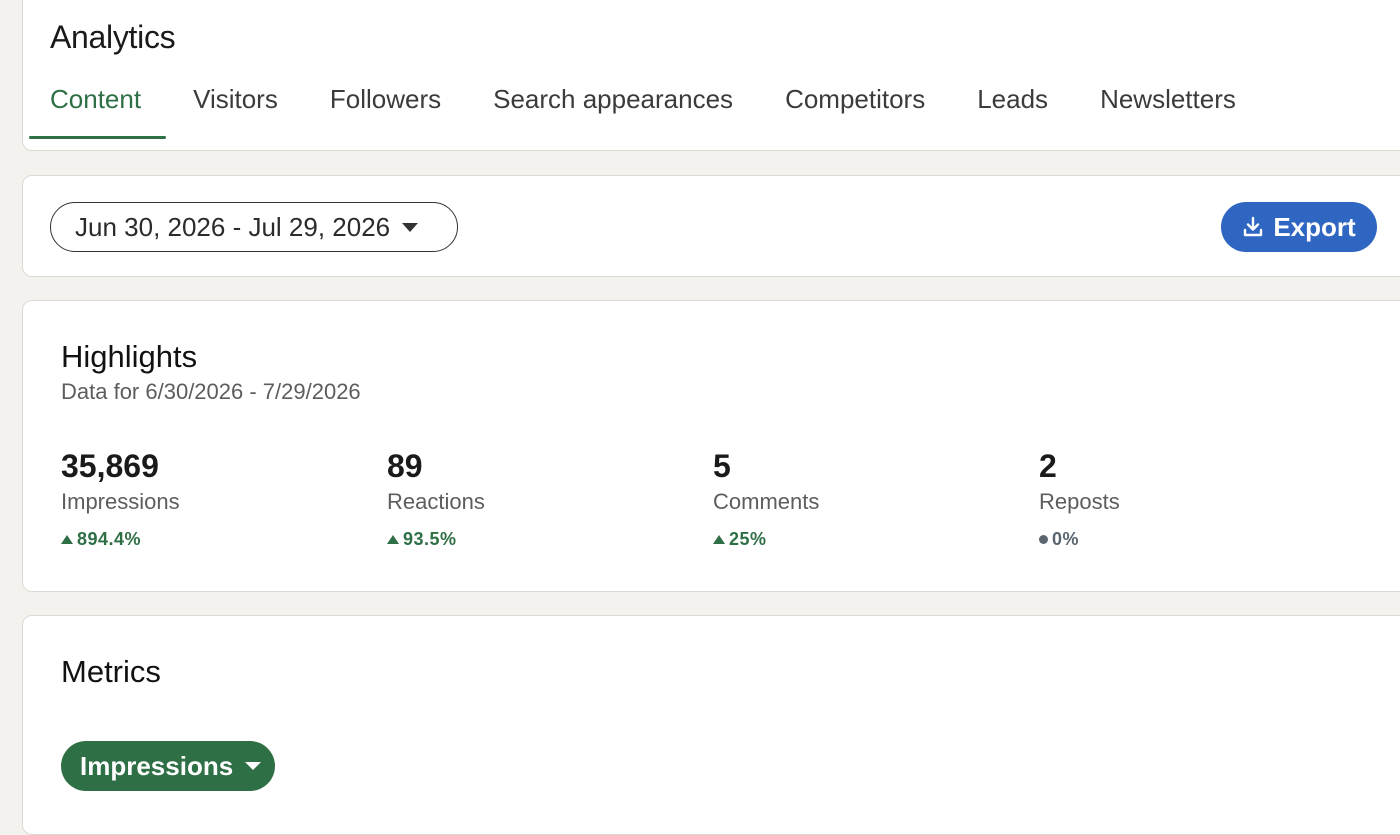 The height and width of the screenshot is (835, 1400). I want to click on stat-comments: 5 Comments 25%, so click(863, 499).